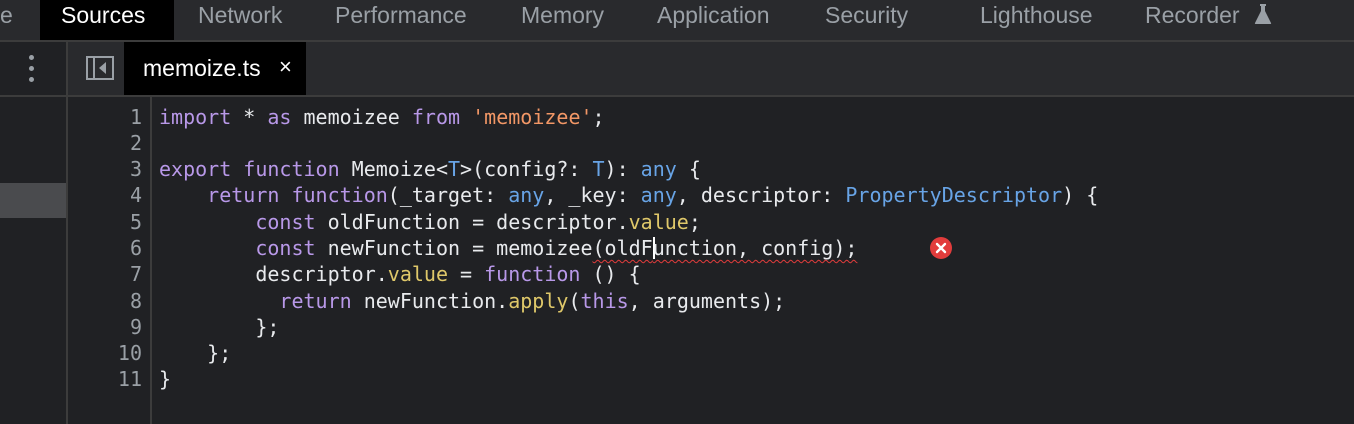  I want to click on tab-elements-partial: e, so click(20, 20).